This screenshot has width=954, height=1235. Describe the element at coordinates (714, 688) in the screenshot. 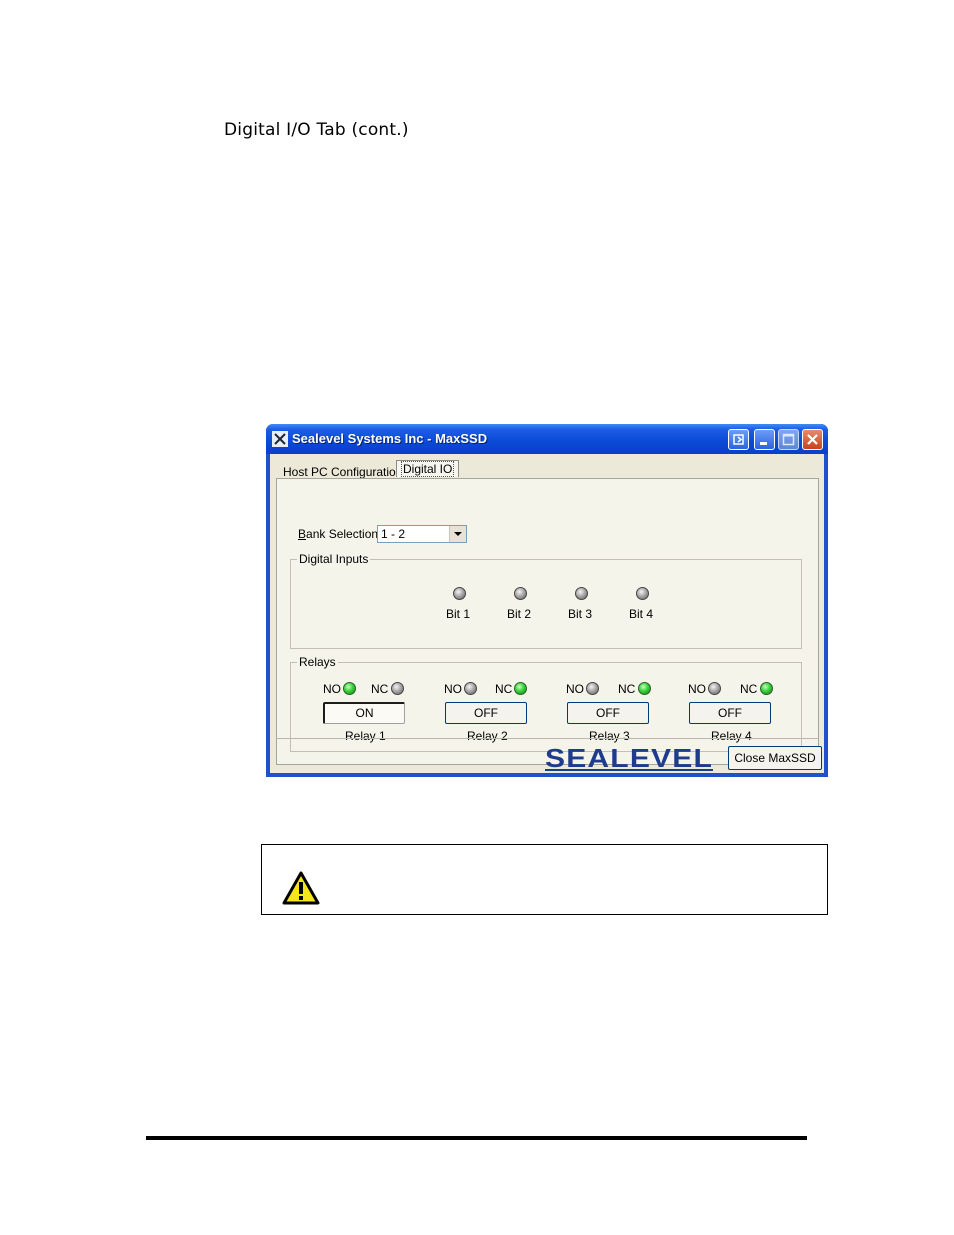

I see `relay-4-no-led` at that location.